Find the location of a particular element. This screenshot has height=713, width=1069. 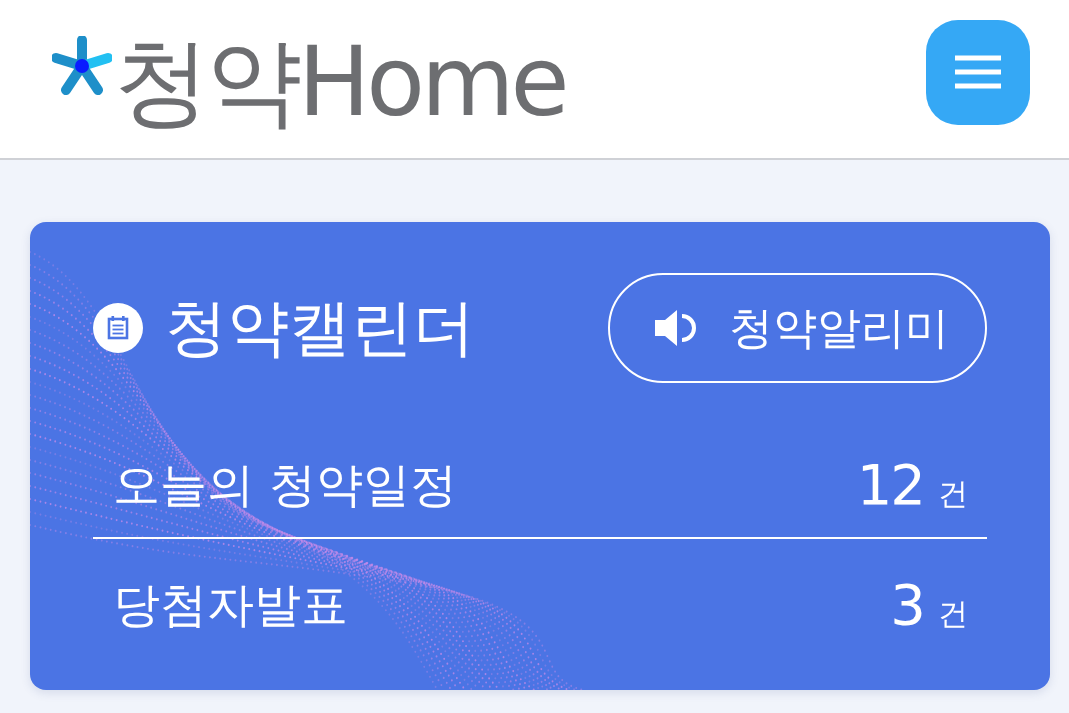

menu-icon is located at coordinates (978, 72).